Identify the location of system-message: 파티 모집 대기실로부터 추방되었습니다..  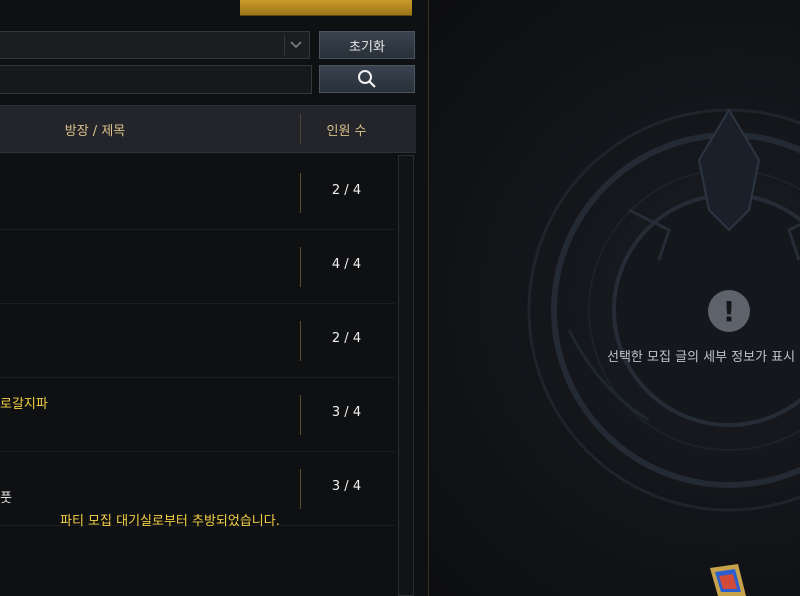
(170, 521).